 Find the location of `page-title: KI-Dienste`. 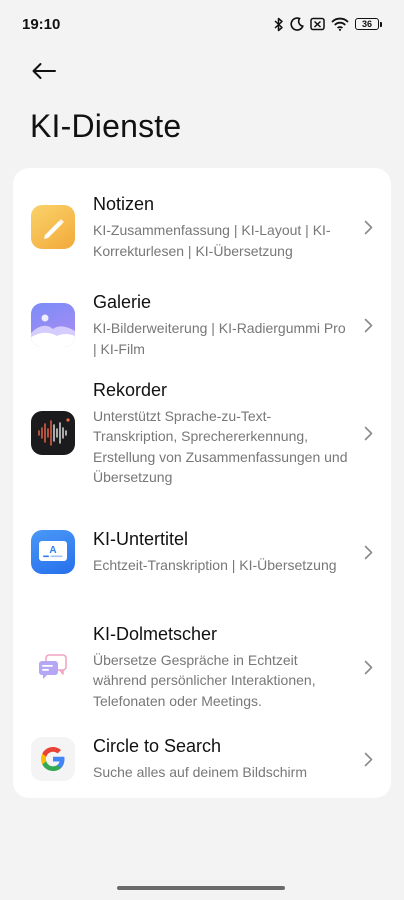

page-title: KI-Dienste is located at coordinates (106, 126).